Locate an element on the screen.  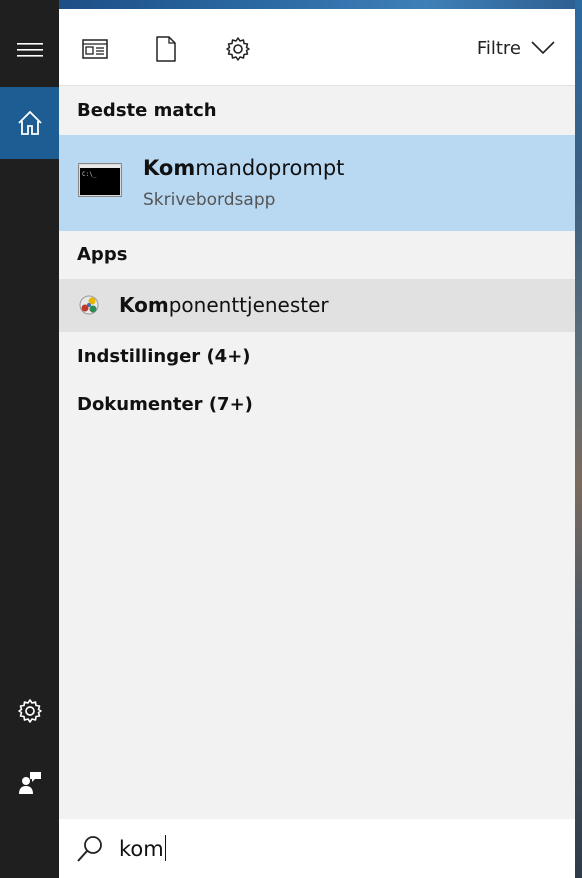
apps-icon is located at coordinates (95, 49).